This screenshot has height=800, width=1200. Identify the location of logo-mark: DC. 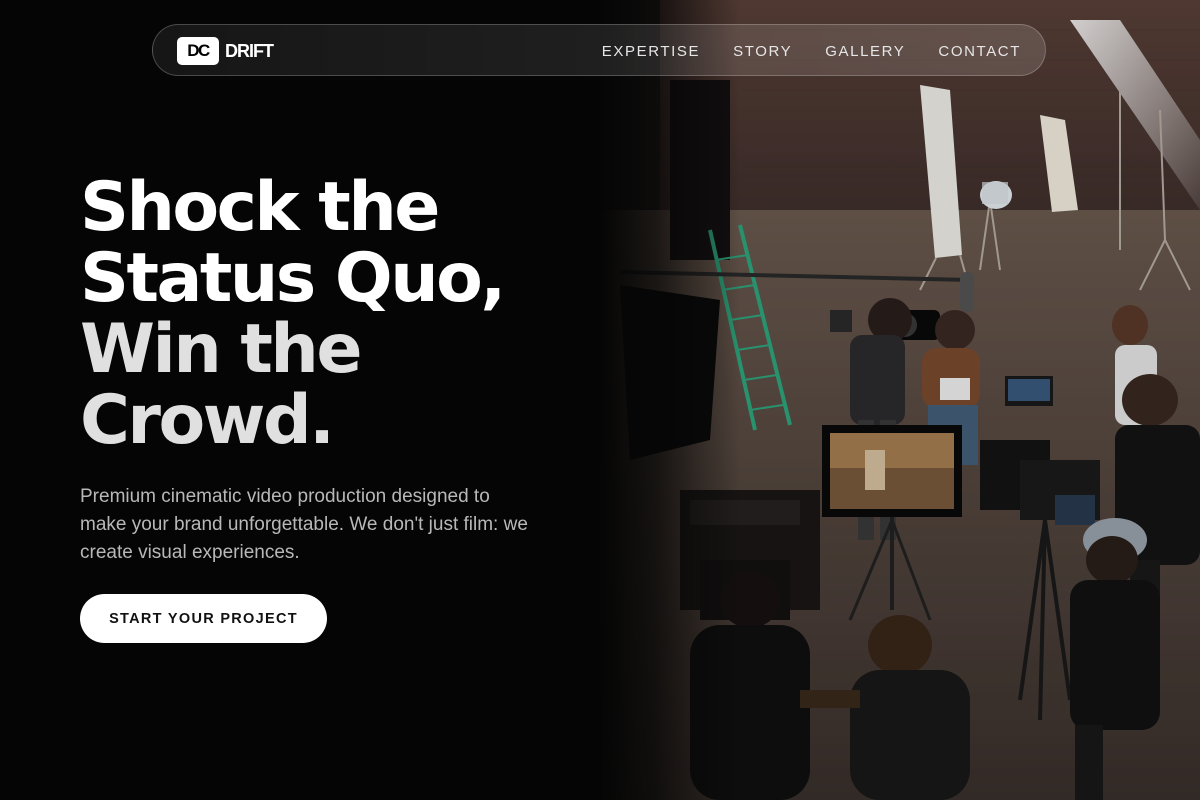
(198, 51).